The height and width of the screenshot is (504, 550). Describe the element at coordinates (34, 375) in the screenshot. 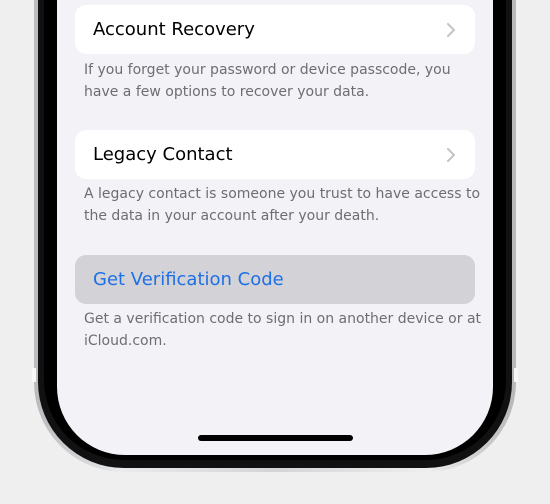

I see `antenna-band-left` at that location.